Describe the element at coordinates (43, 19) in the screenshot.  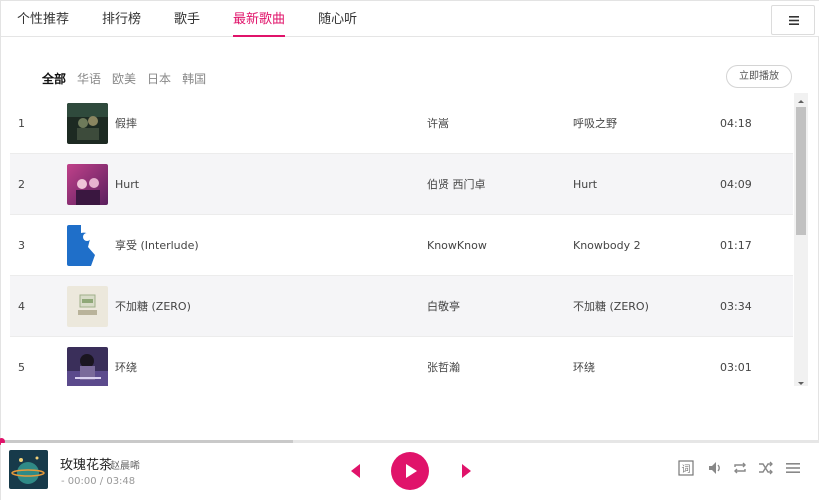
I see `tab-recommend: 个性推荐` at that location.